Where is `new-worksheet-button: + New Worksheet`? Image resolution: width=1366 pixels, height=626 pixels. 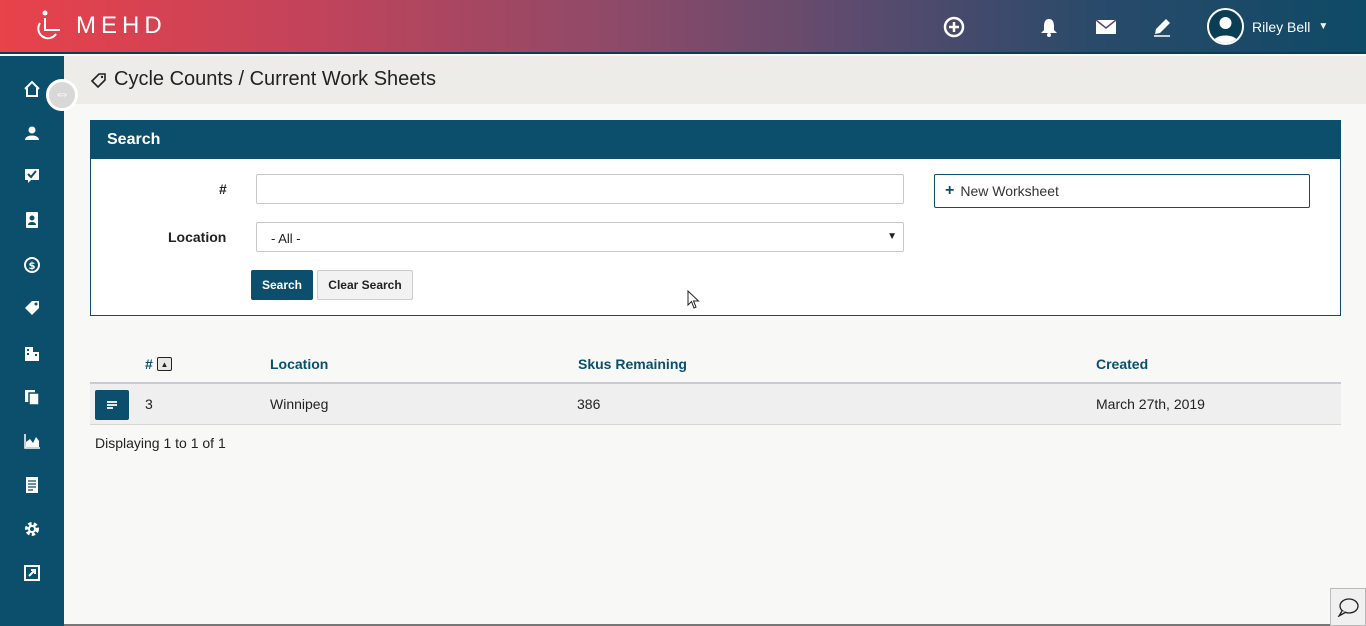 new-worksheet-button: + New Worksheet is located at coordinates (1122, 191).